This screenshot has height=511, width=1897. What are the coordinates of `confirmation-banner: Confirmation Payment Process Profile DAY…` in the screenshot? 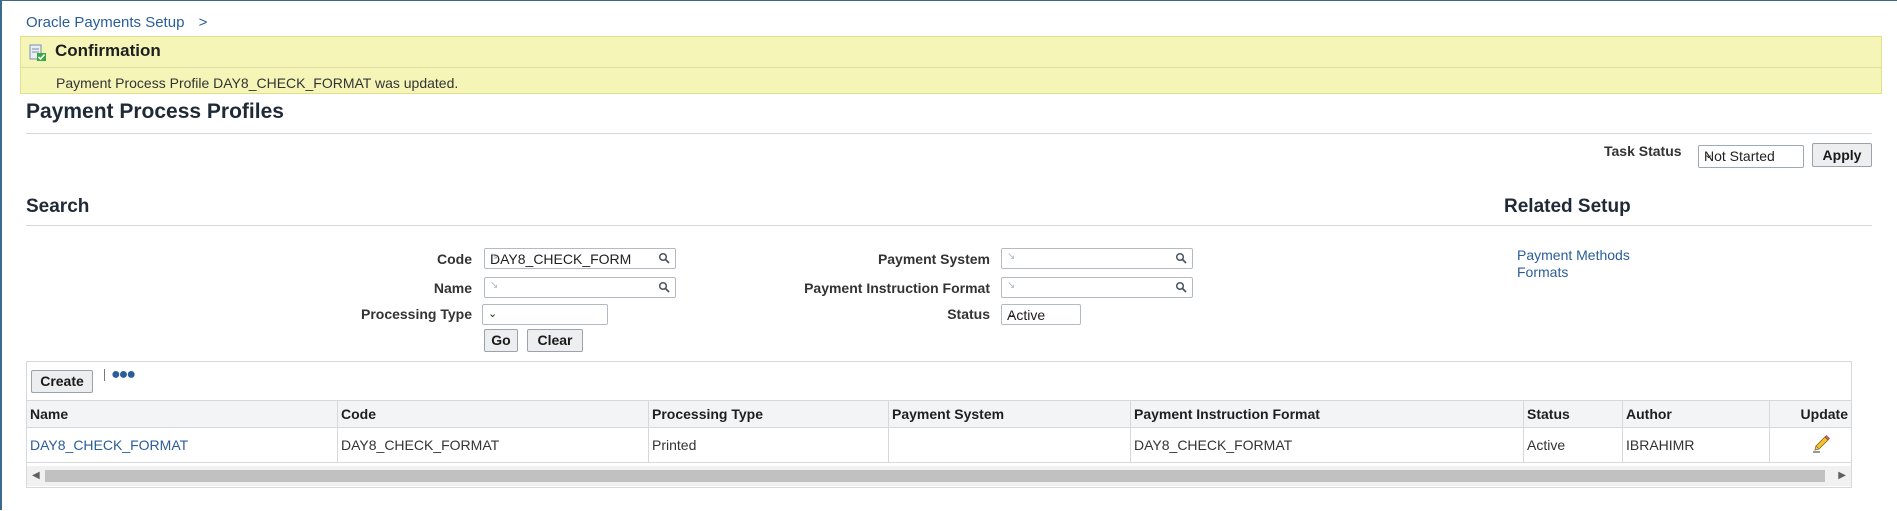 It's located at (951, 65).